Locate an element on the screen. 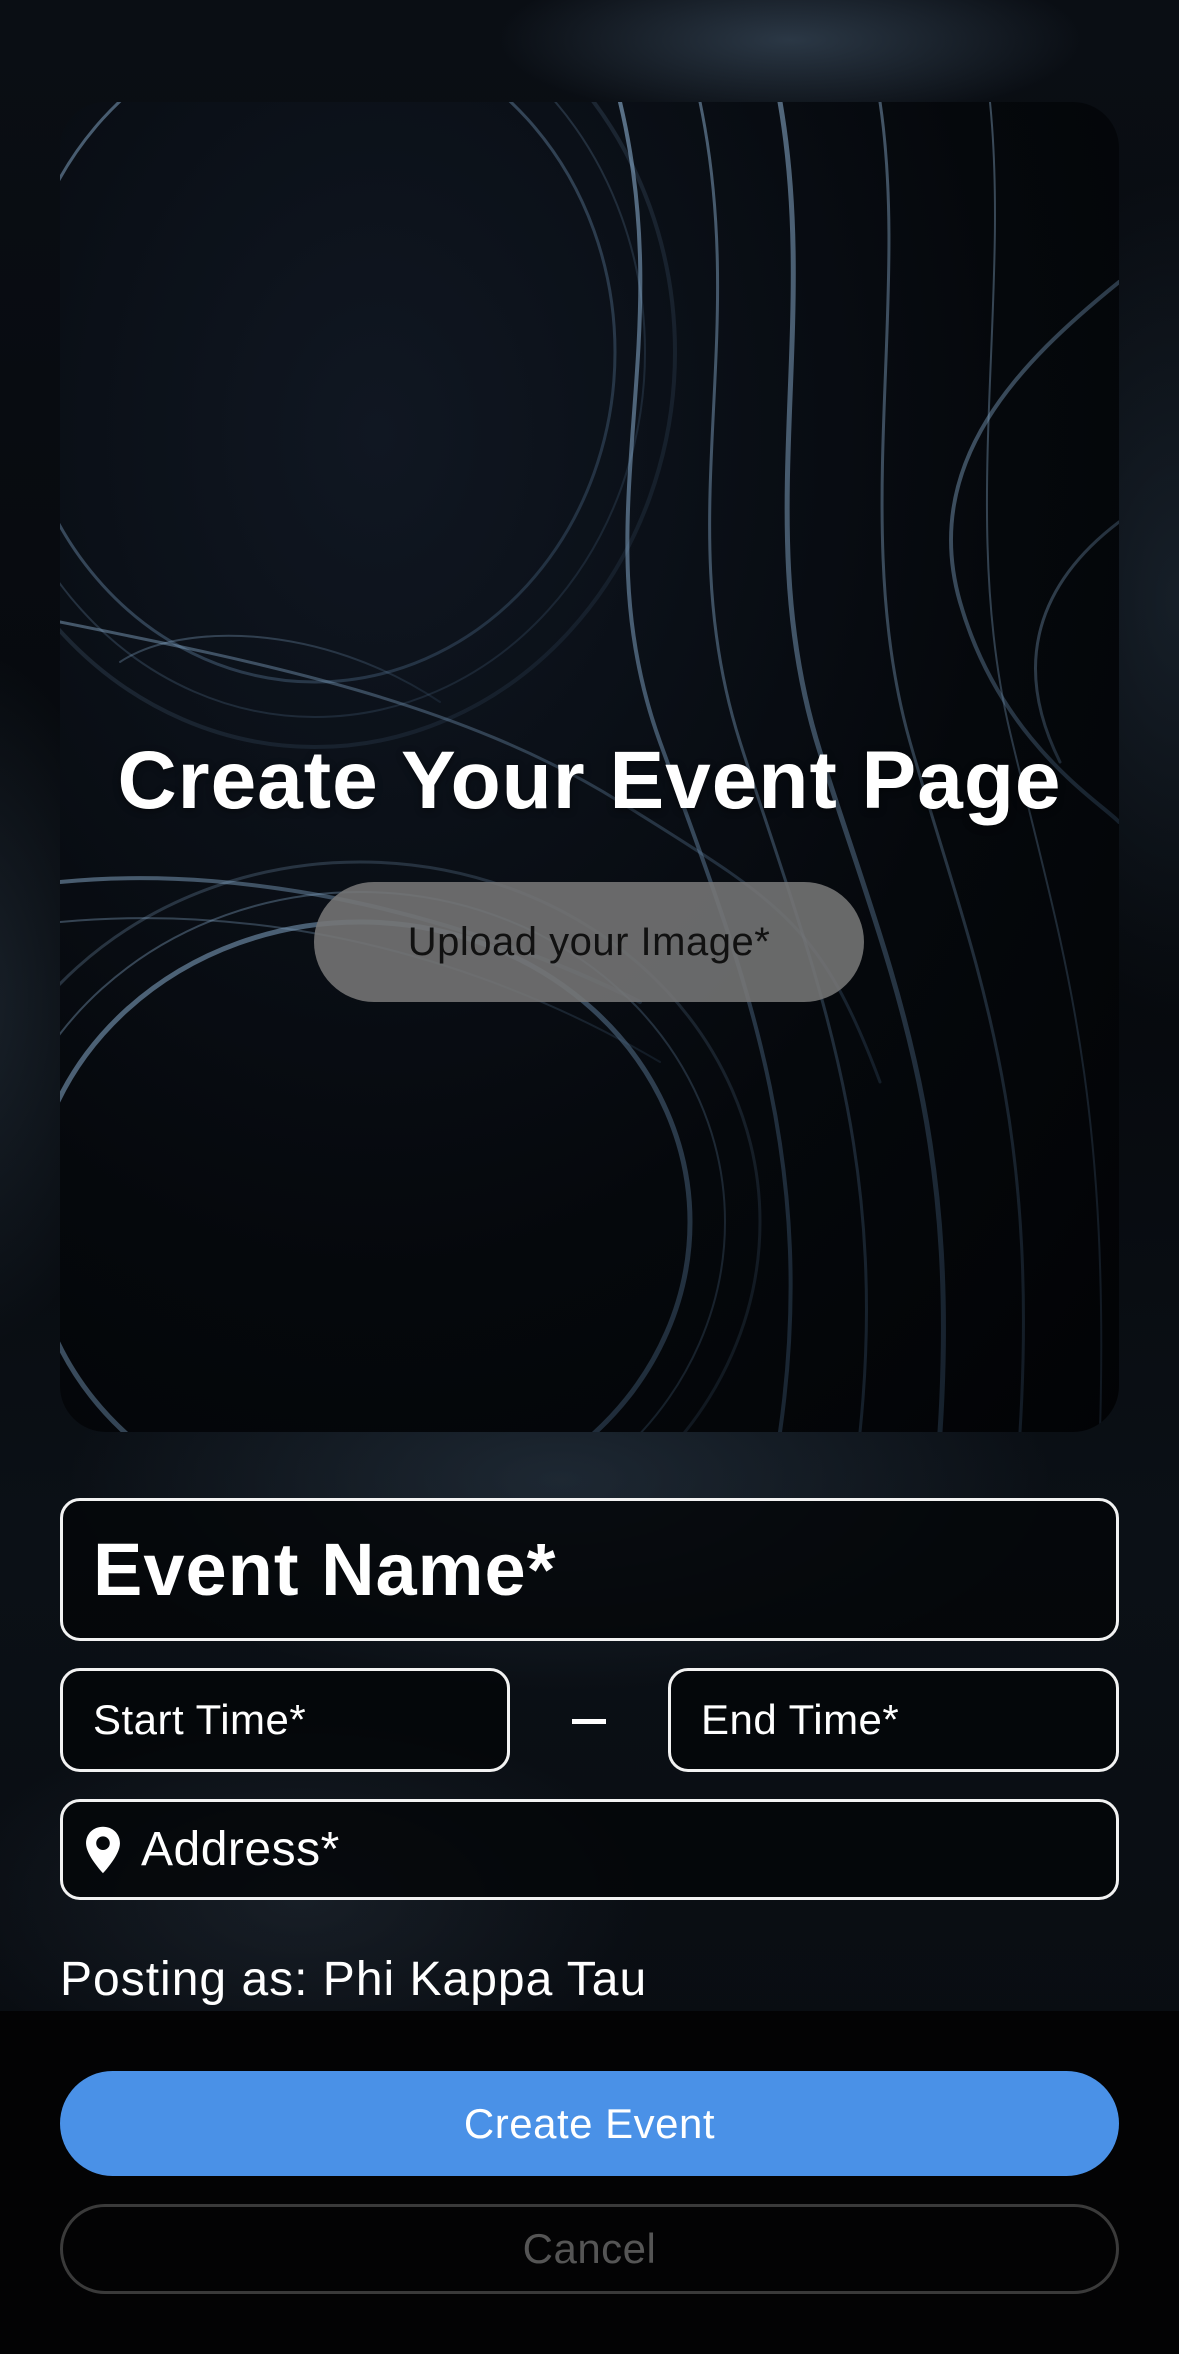  event-name-placeholder: Event Name* is located at coordinates (325, 1569).